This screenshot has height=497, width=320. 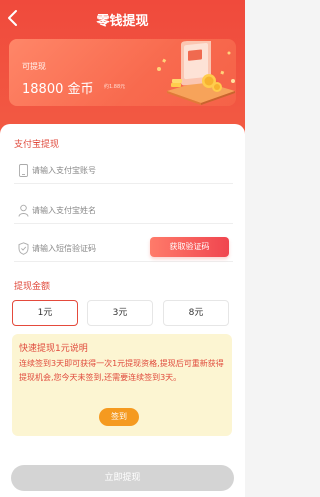 What do you see at coordinates (37, 145) in the screenshot?
I see `alipay-section-title: 支付宝提现` at bounding box center [37, 145].